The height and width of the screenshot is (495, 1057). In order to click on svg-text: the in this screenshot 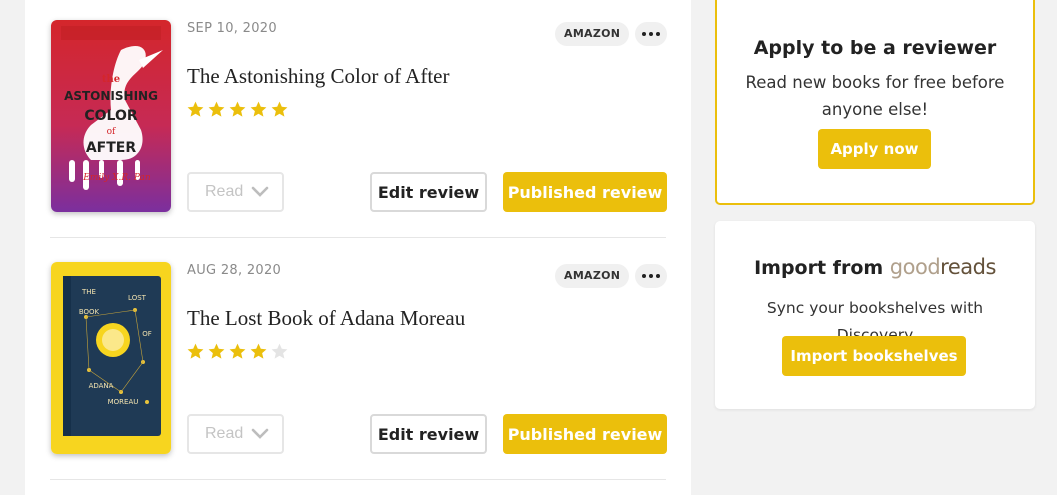, I will do `click(111, 79)`.